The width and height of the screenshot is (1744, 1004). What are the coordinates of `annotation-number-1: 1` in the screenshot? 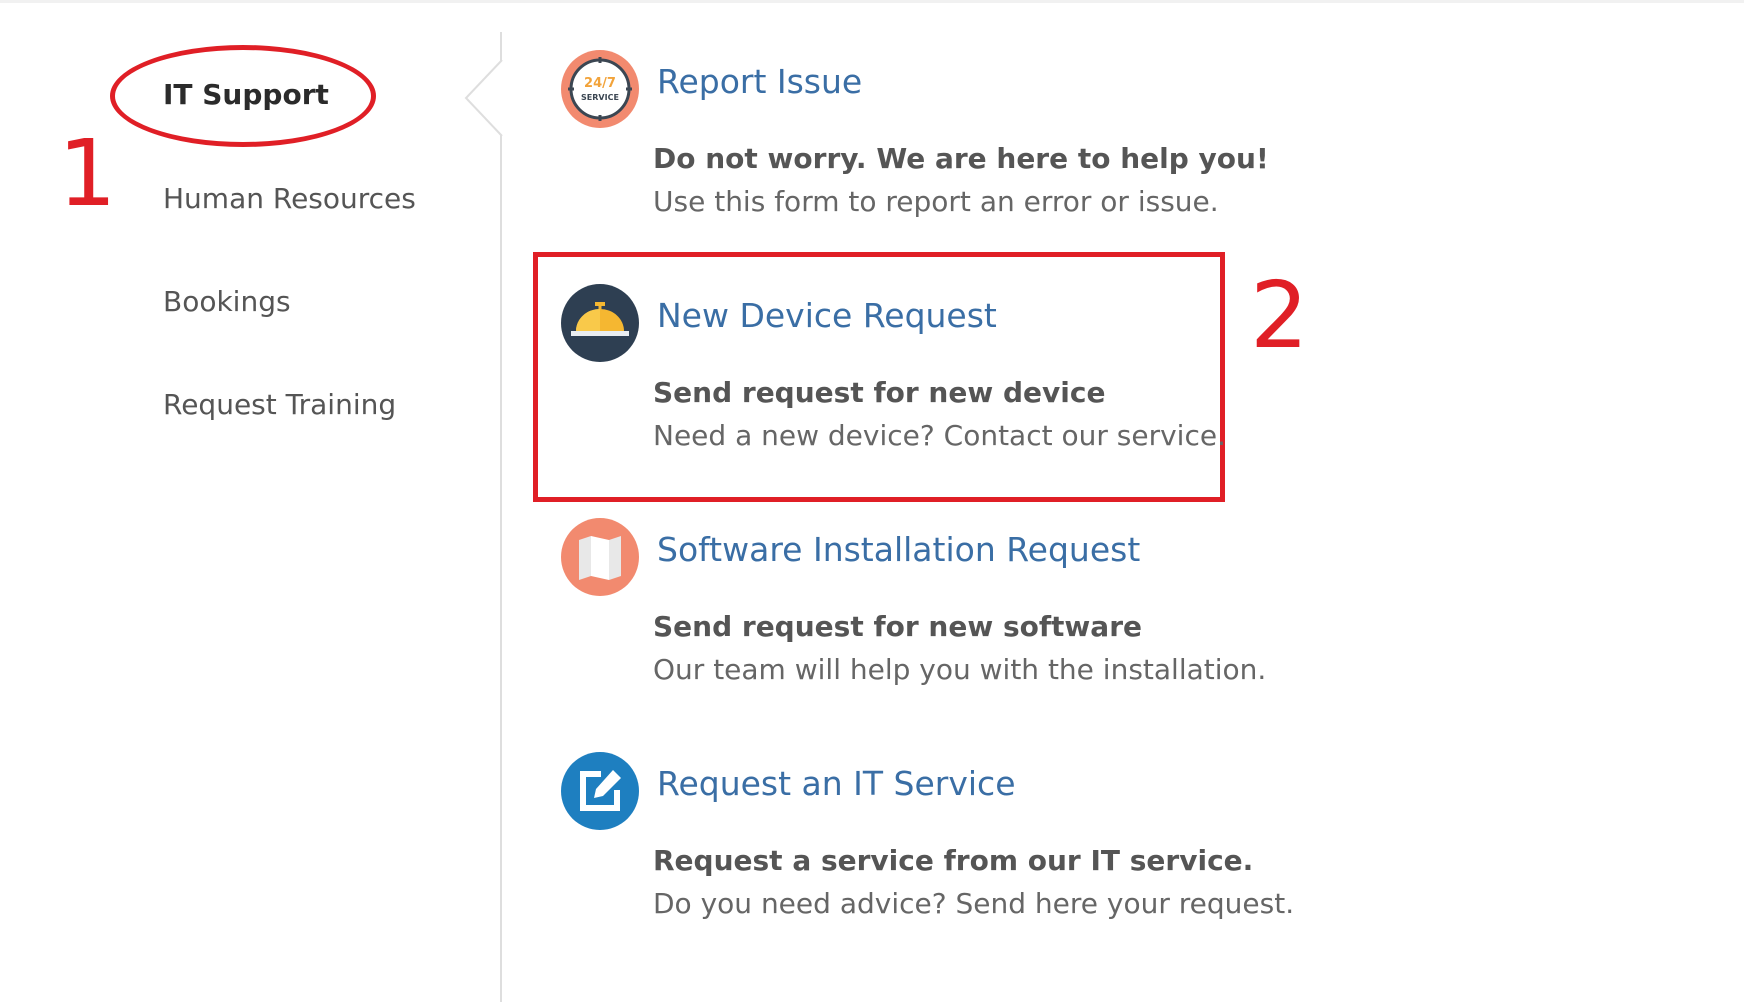 It's located at (87, 173).